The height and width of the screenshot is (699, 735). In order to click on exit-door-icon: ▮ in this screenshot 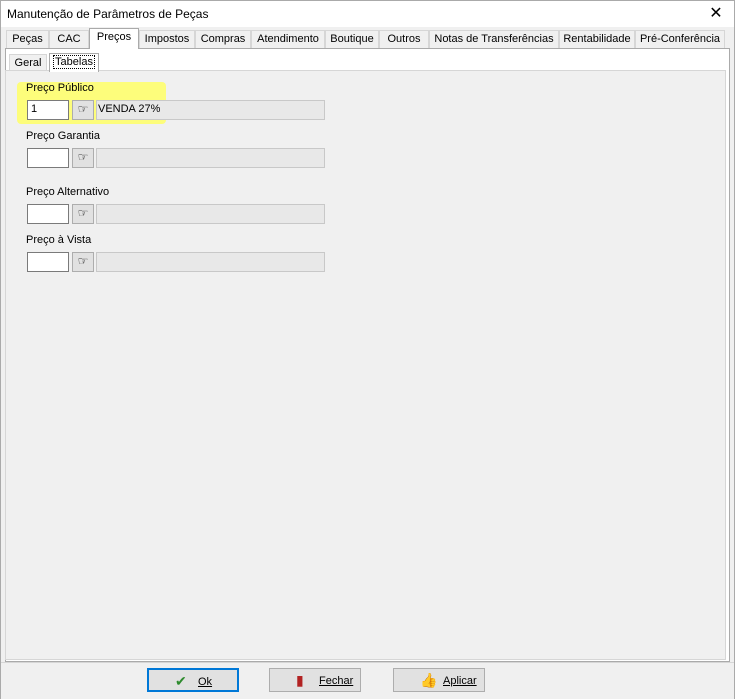, I will do `click(300, 680)`.